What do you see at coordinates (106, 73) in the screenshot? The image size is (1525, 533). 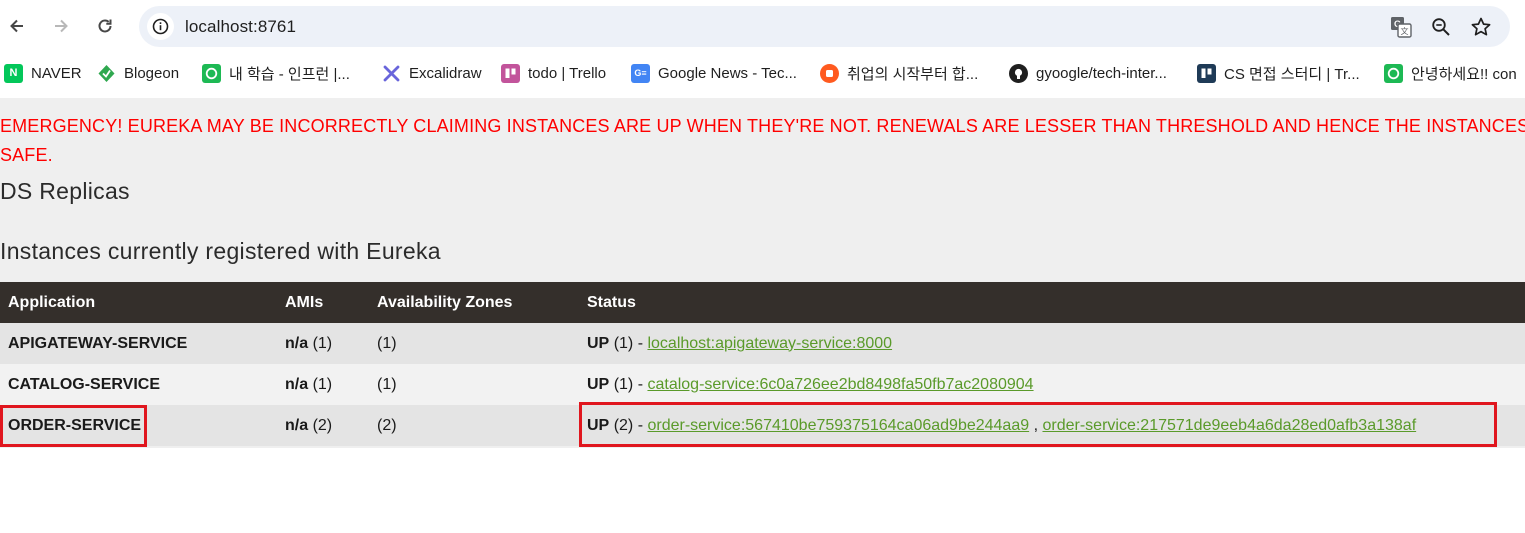 I see `blogeon-icon` at bounding box center [106, 73].